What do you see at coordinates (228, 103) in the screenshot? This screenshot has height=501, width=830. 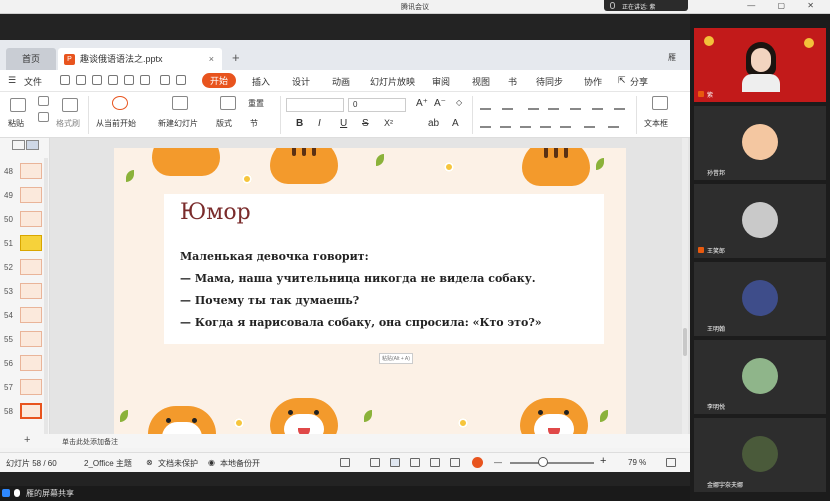 I see `layout-icon` at bounding box center [228, 103].